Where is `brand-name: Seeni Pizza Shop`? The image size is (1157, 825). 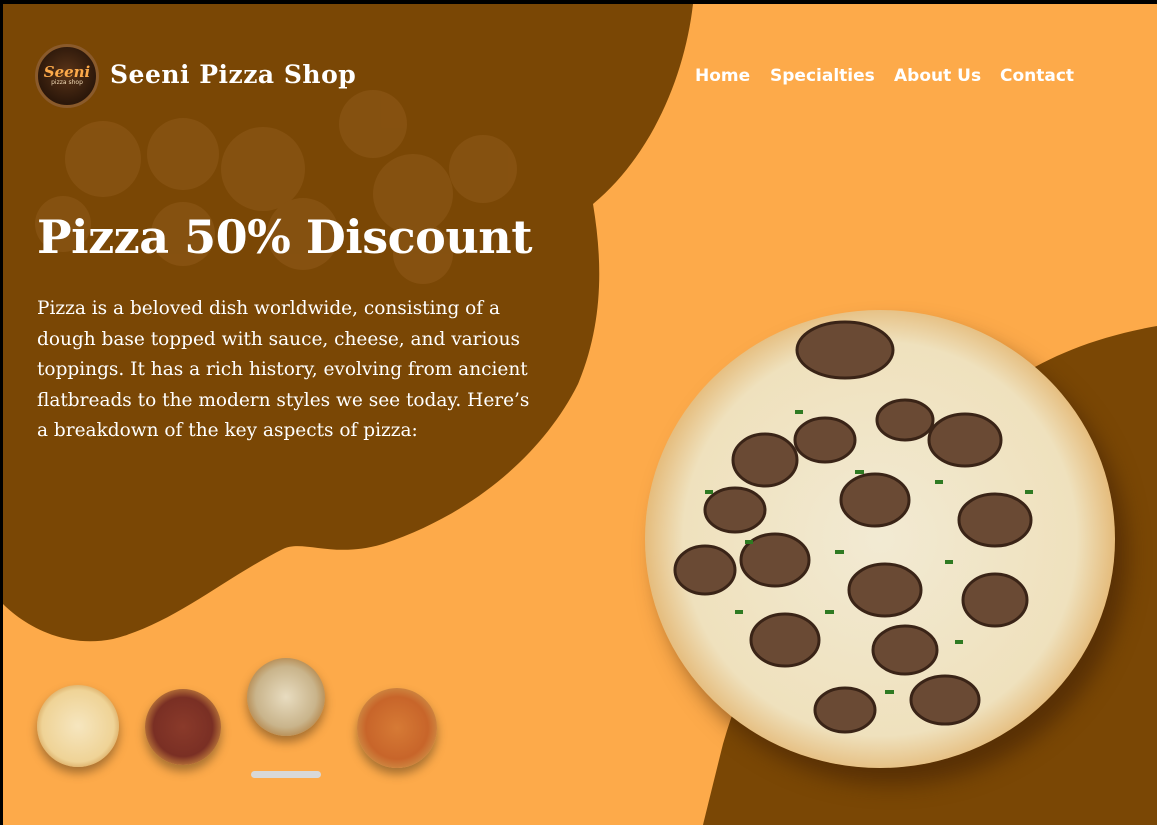 brand-name: Seeni Pizza Shop is located at coordinates (233, 74).